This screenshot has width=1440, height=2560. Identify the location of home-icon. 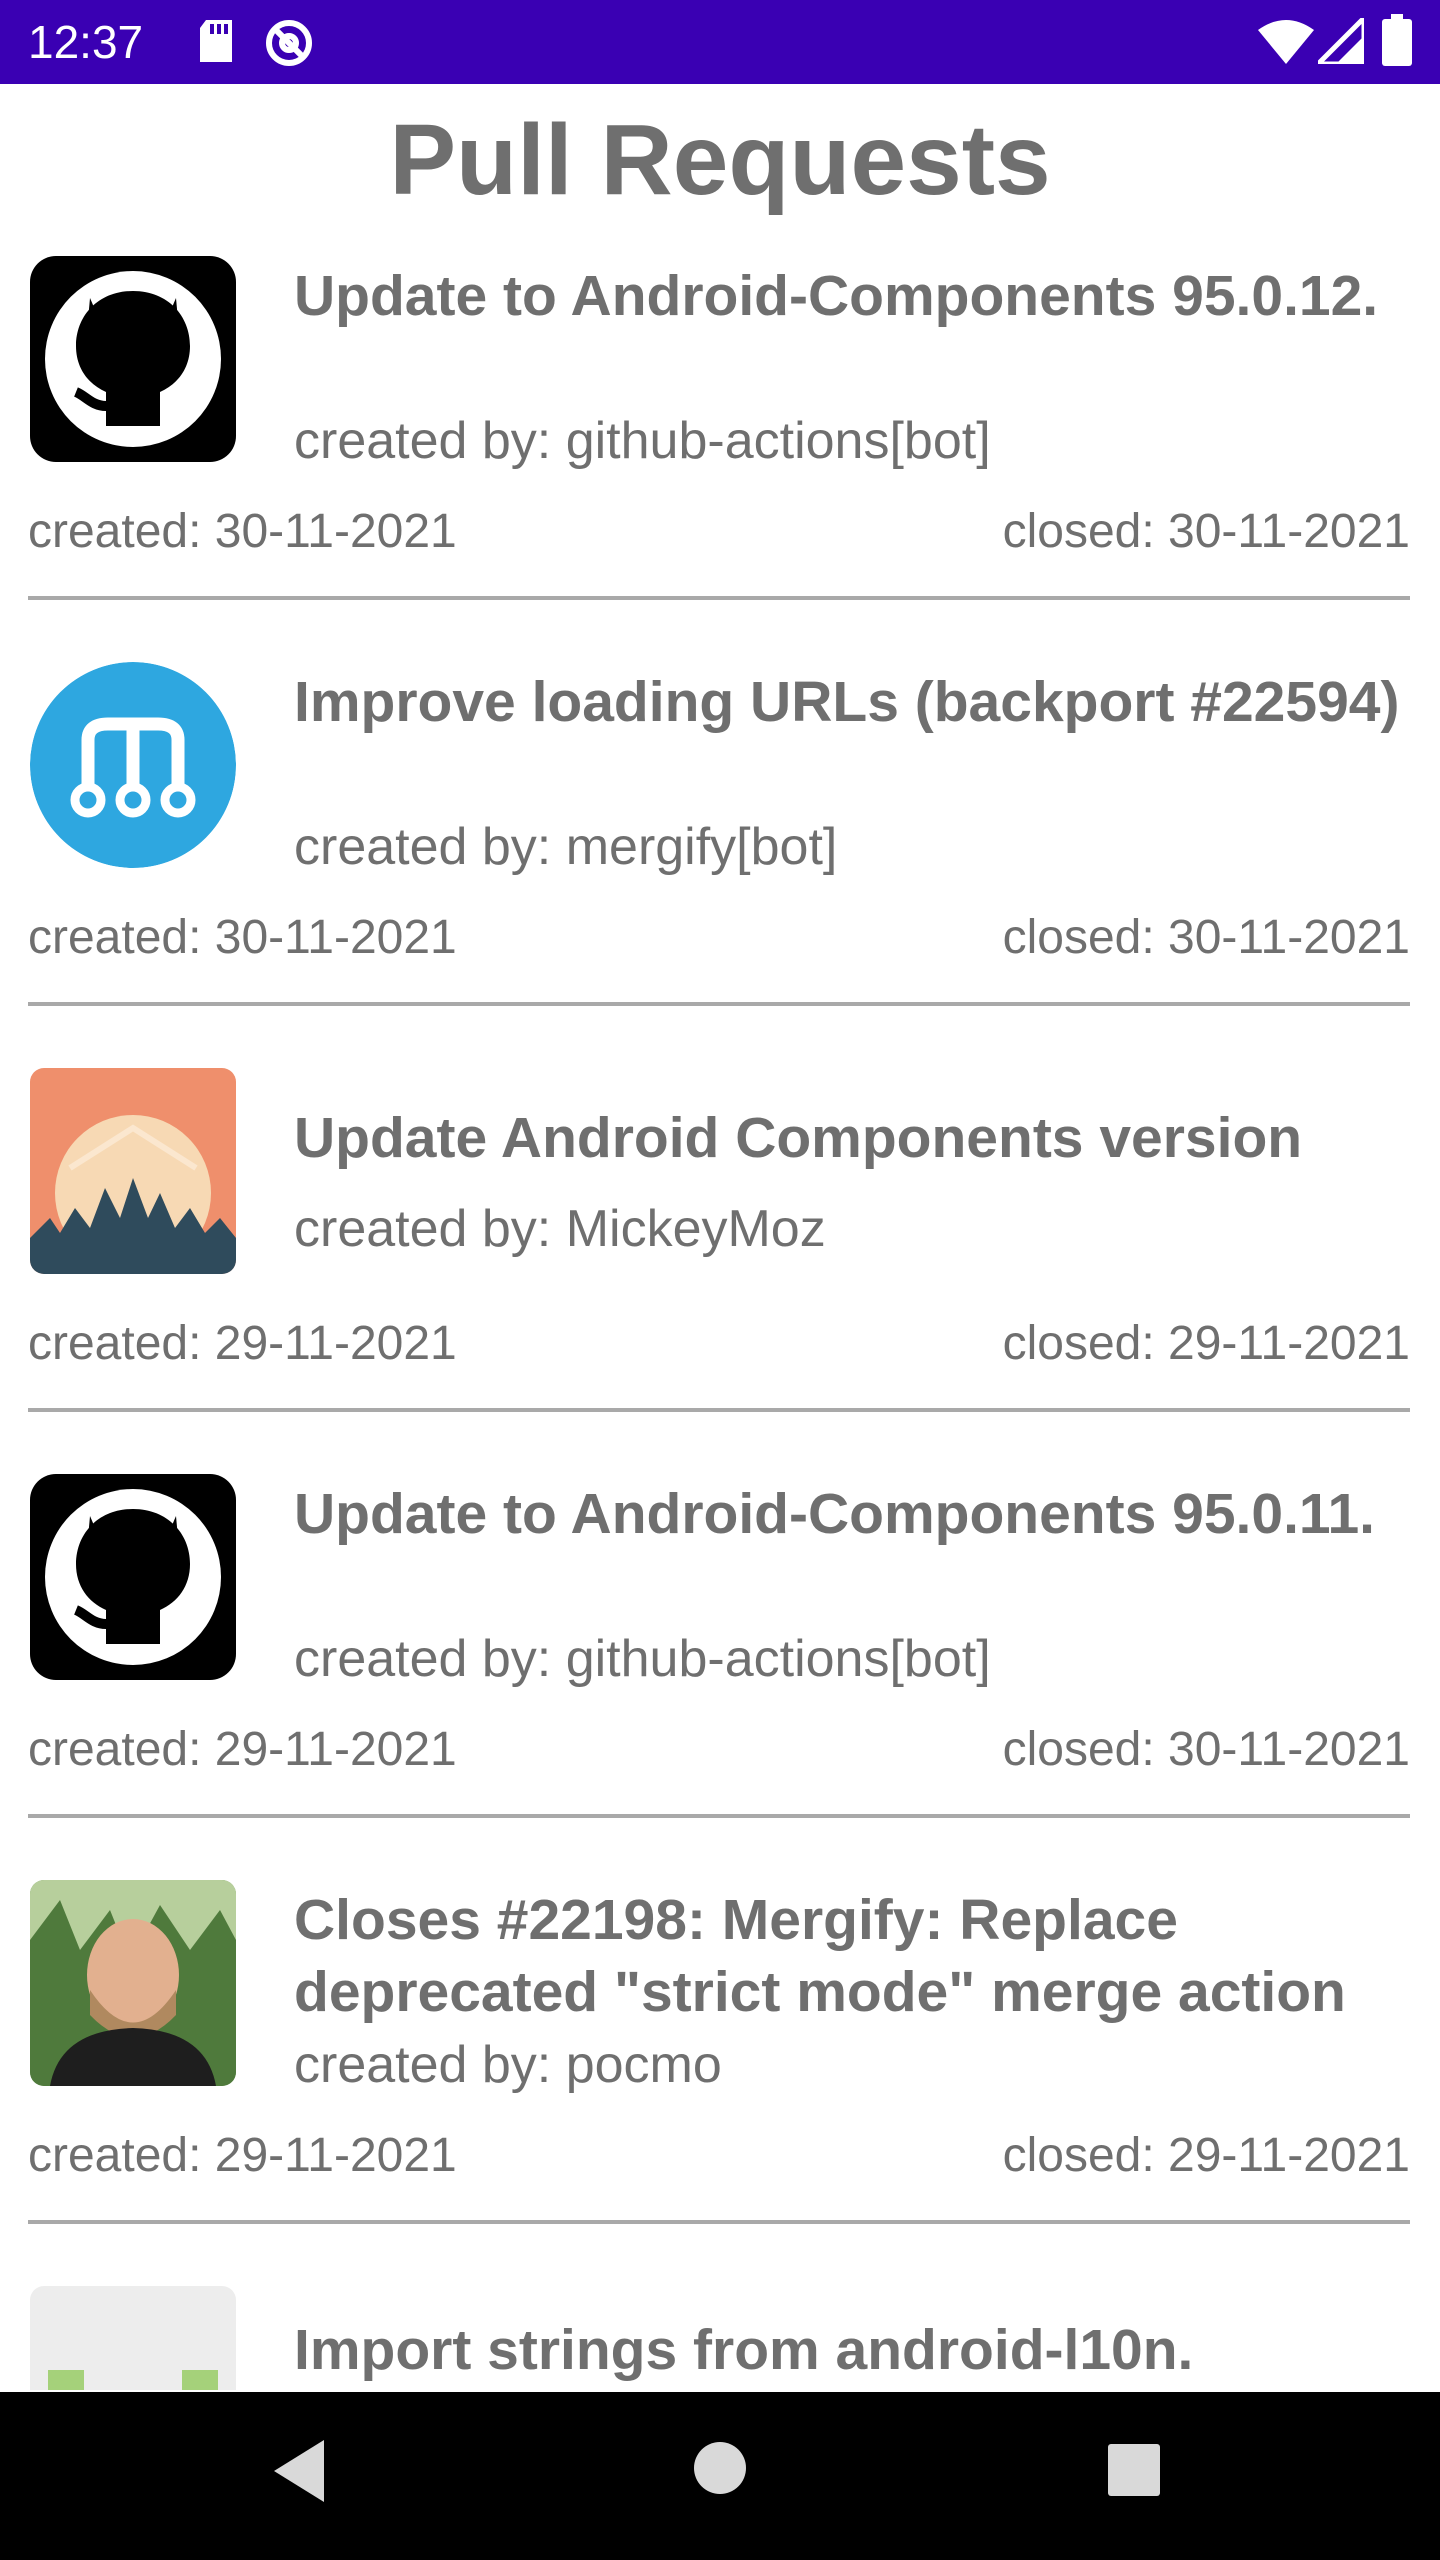
(720, 2470).